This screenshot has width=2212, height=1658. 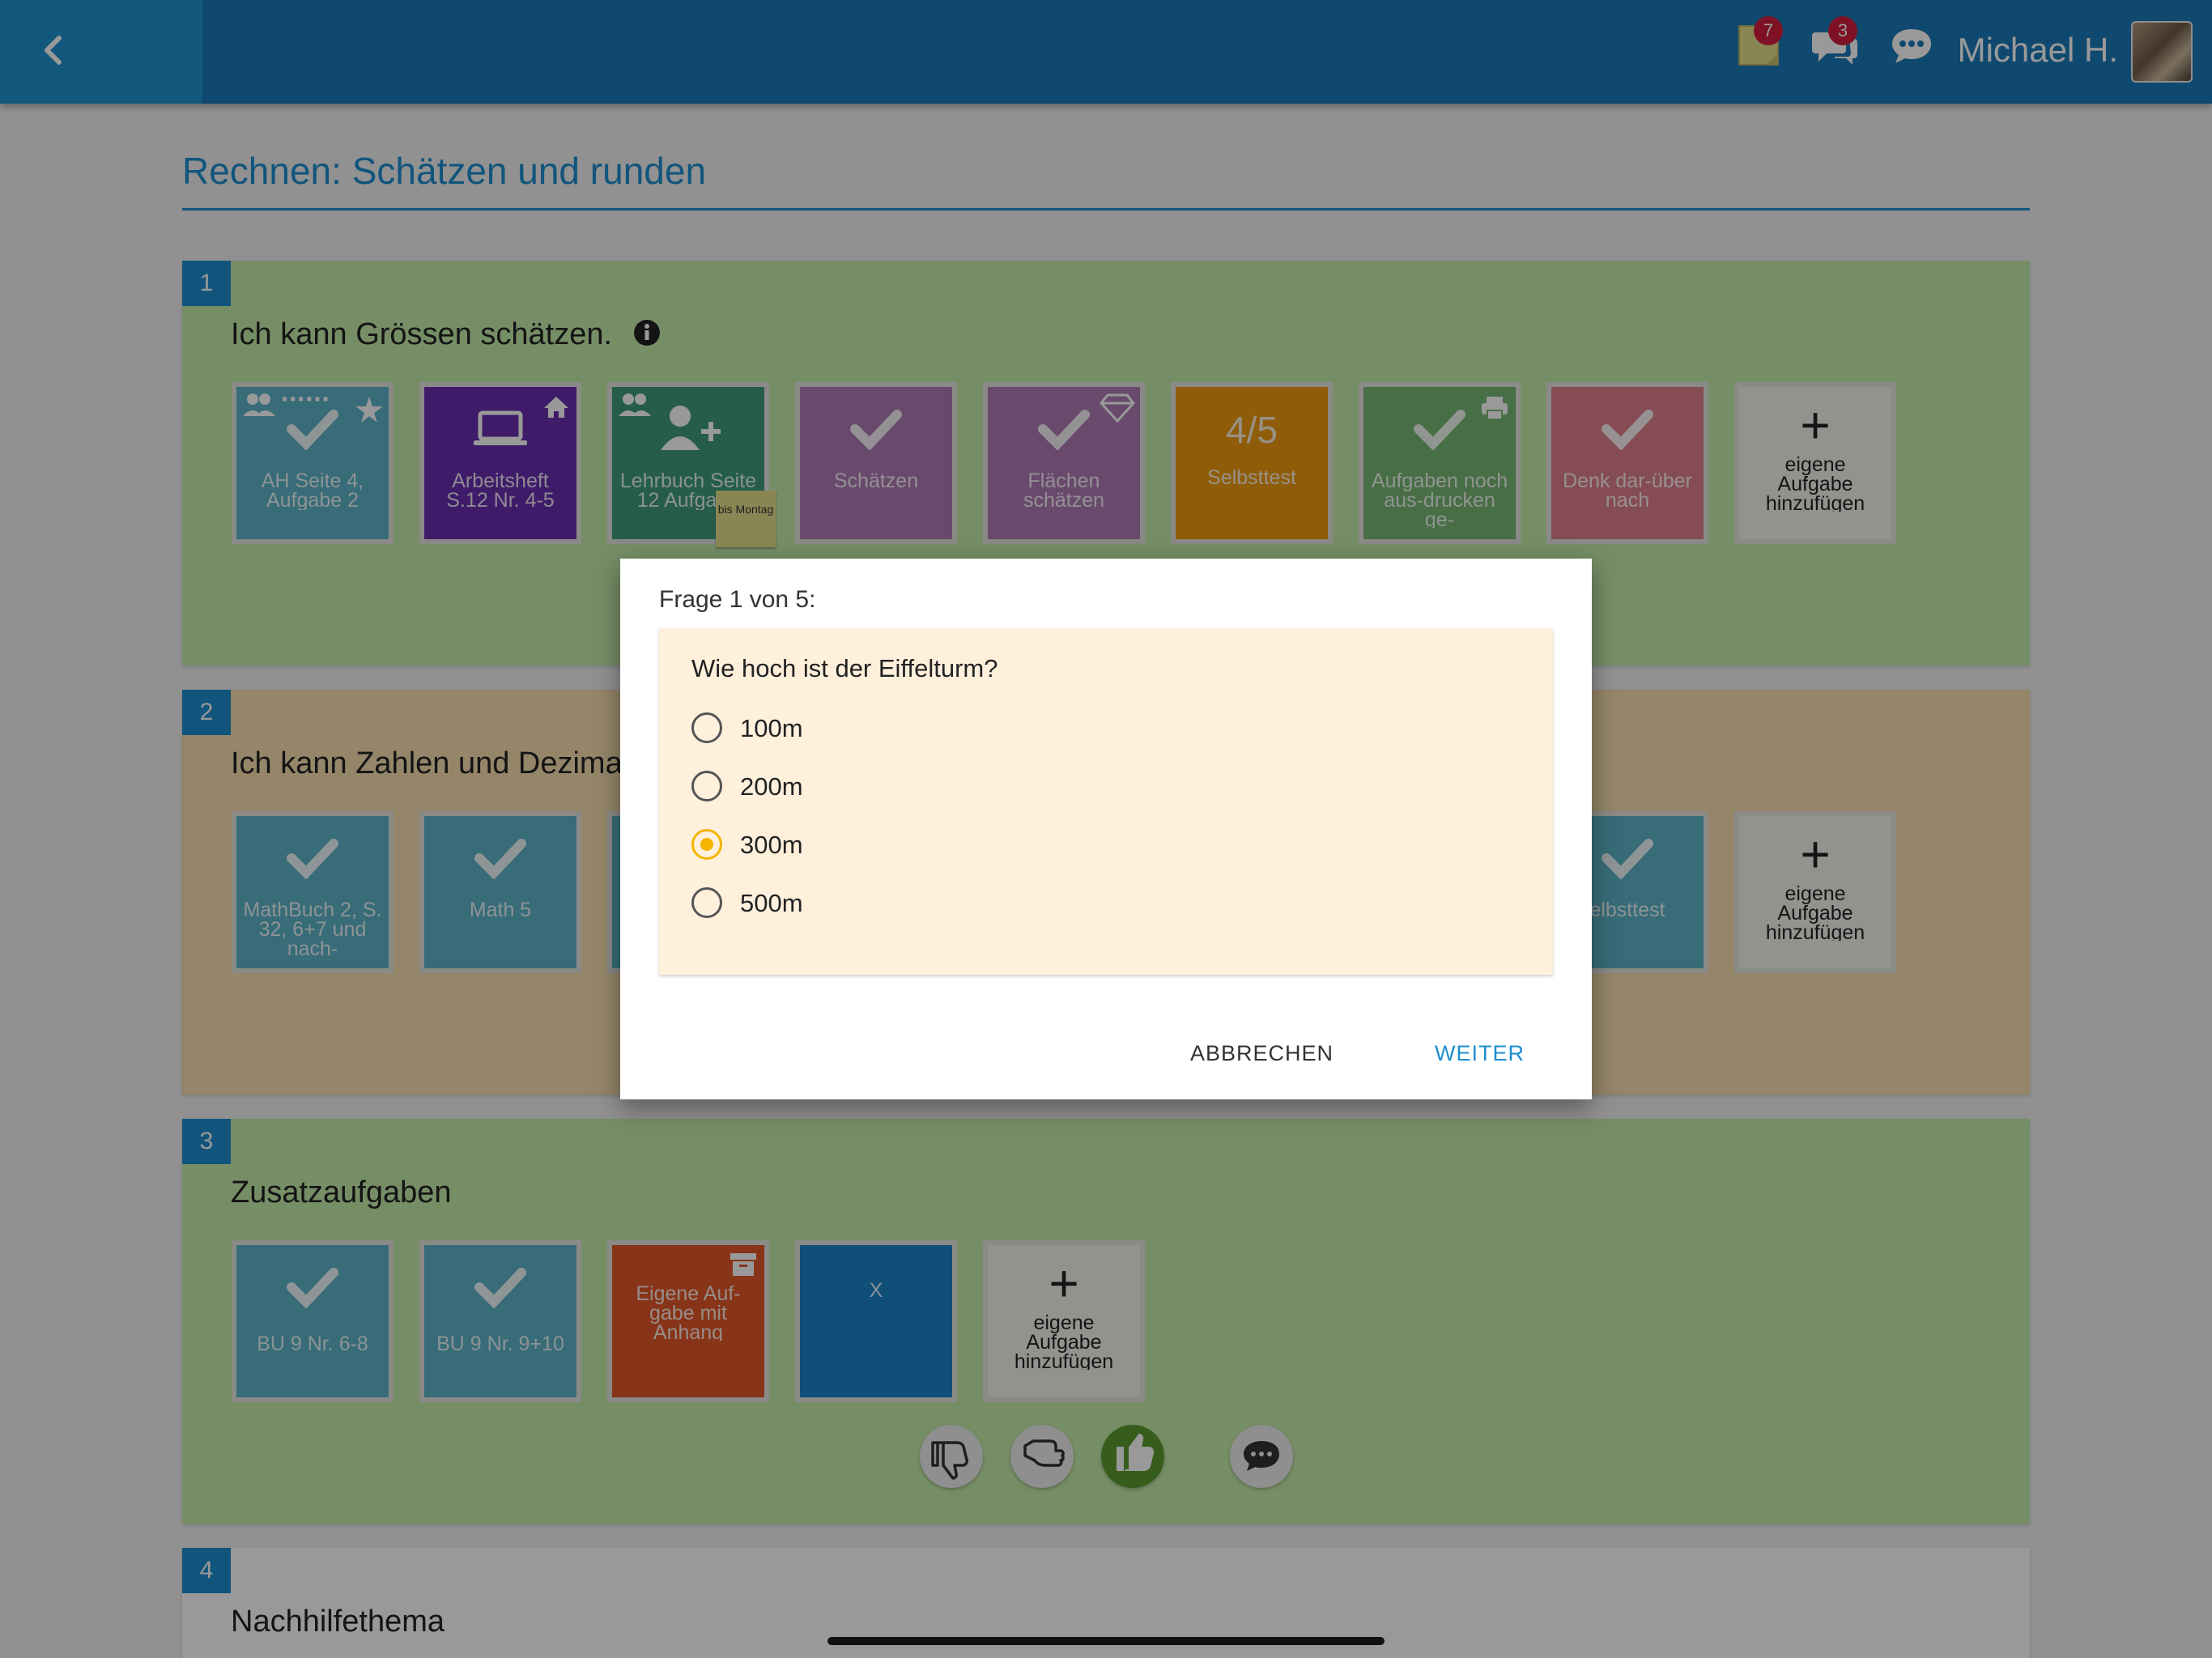 What do you see at coordinates (772, 728) in the screenshot?
I see `answer-label: 100m` at bounding box center [772, 728].